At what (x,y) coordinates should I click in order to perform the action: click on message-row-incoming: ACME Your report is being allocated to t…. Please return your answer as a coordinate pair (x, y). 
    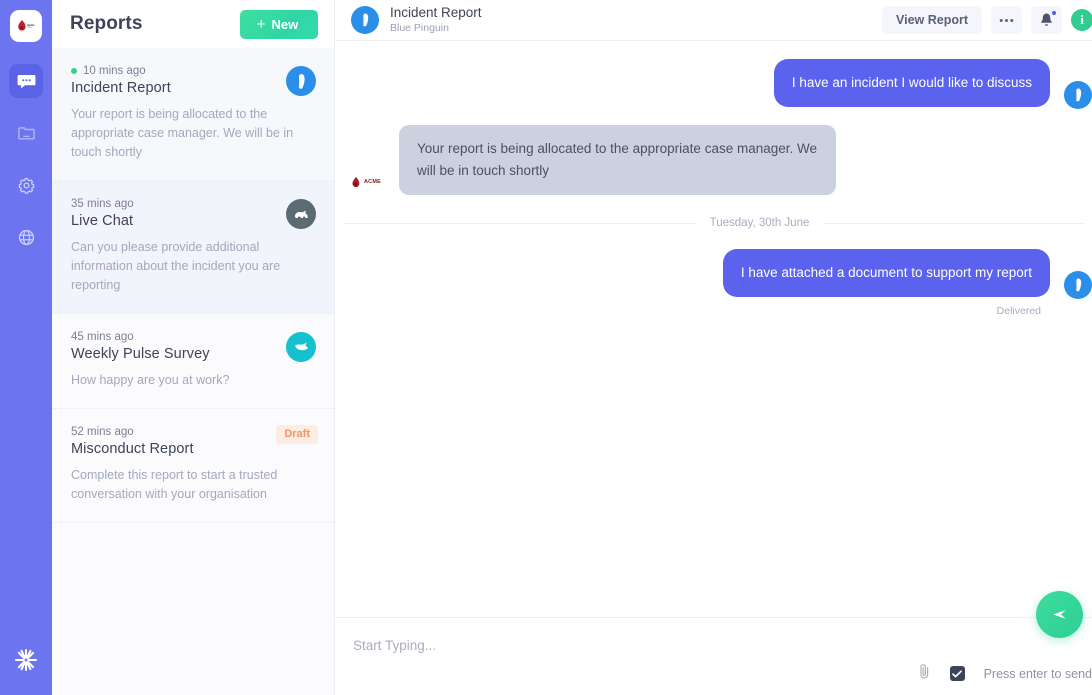
    Looking at the image, I should click on (713, 160).